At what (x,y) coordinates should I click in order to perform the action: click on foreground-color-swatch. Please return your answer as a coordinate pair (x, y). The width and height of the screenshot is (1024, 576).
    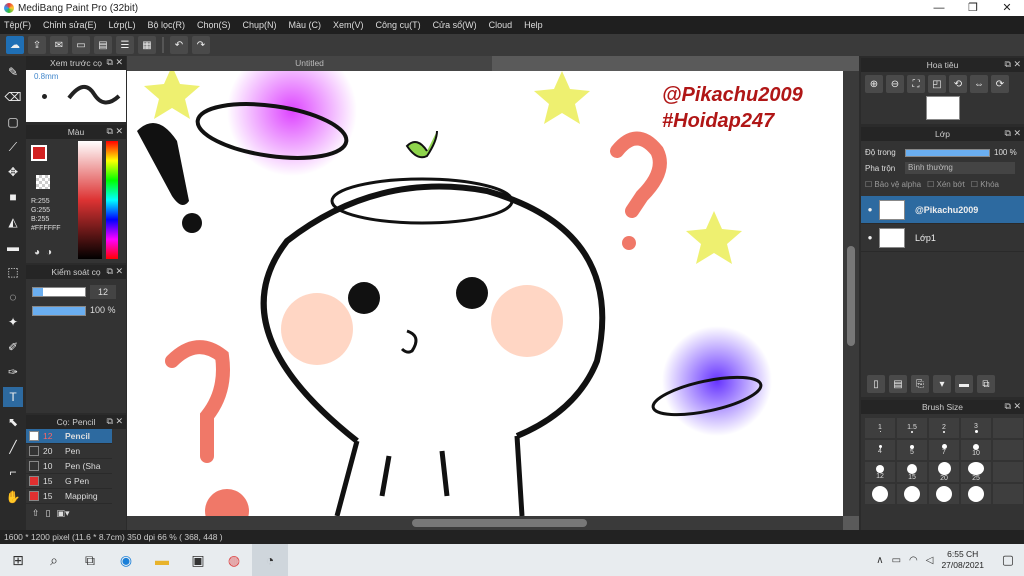
    Looking at the image, I should click on (39, 153).